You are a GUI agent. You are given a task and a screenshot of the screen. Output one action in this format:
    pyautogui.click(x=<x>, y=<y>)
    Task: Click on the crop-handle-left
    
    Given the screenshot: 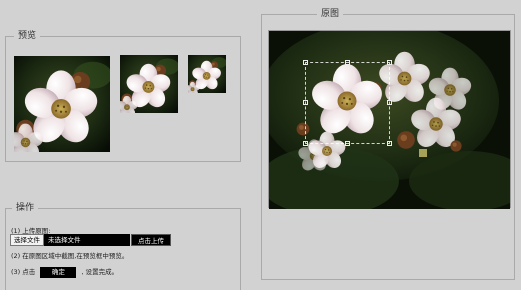 What is the action you would take?
    pyautogui.click(x=305, y=102)
    